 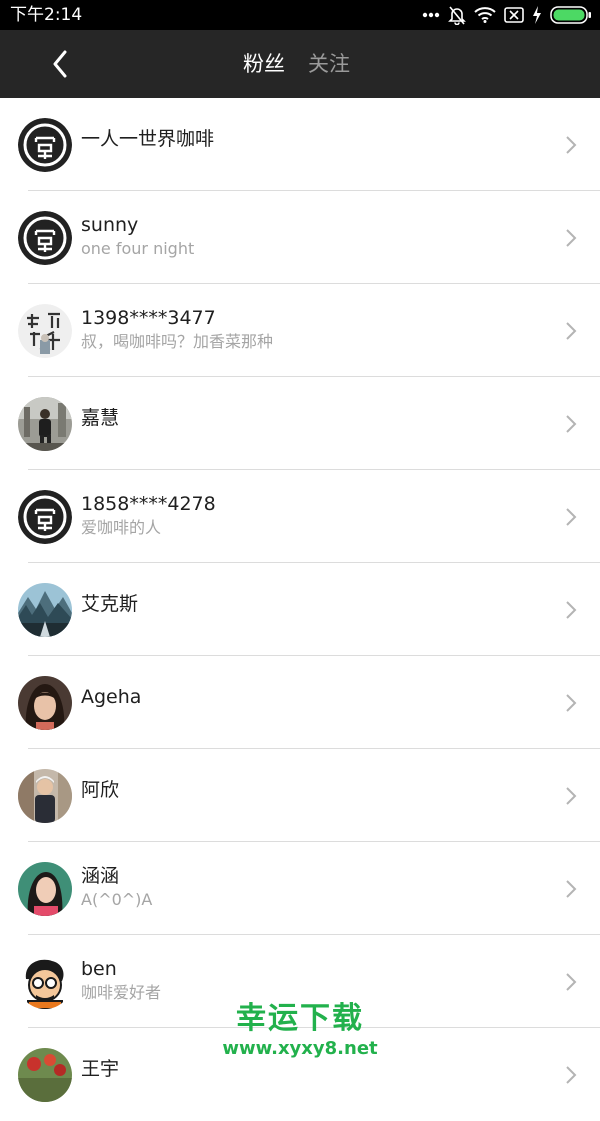 I want to click on fan-row: 1858****4278 爱咖啡的人, so click(x=300, y=516).